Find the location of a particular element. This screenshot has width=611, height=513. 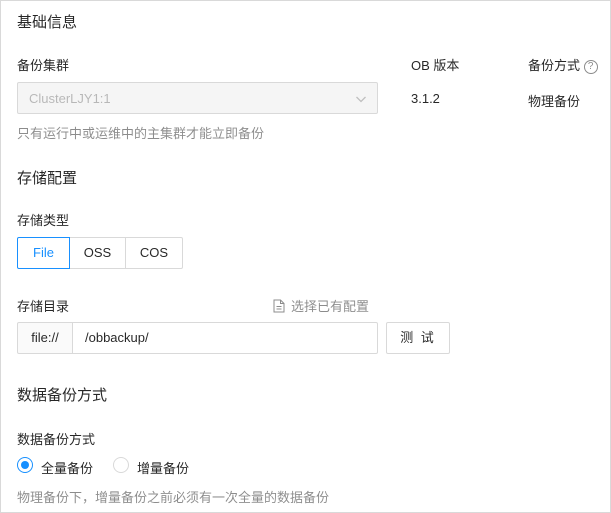

cluster-hint: 只有运行中或运维中的主集群才能立即备份 is located at coordinates (141, 133).